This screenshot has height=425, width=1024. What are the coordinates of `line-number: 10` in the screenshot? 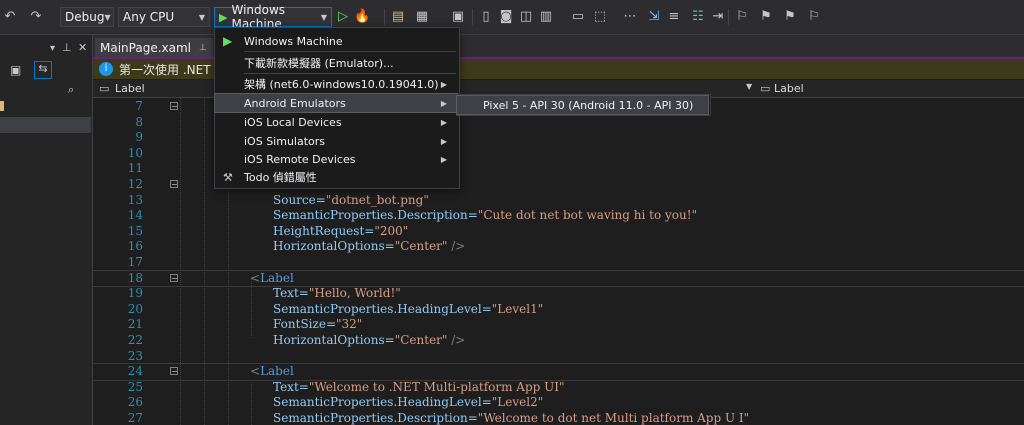 It's located at (135, 152).